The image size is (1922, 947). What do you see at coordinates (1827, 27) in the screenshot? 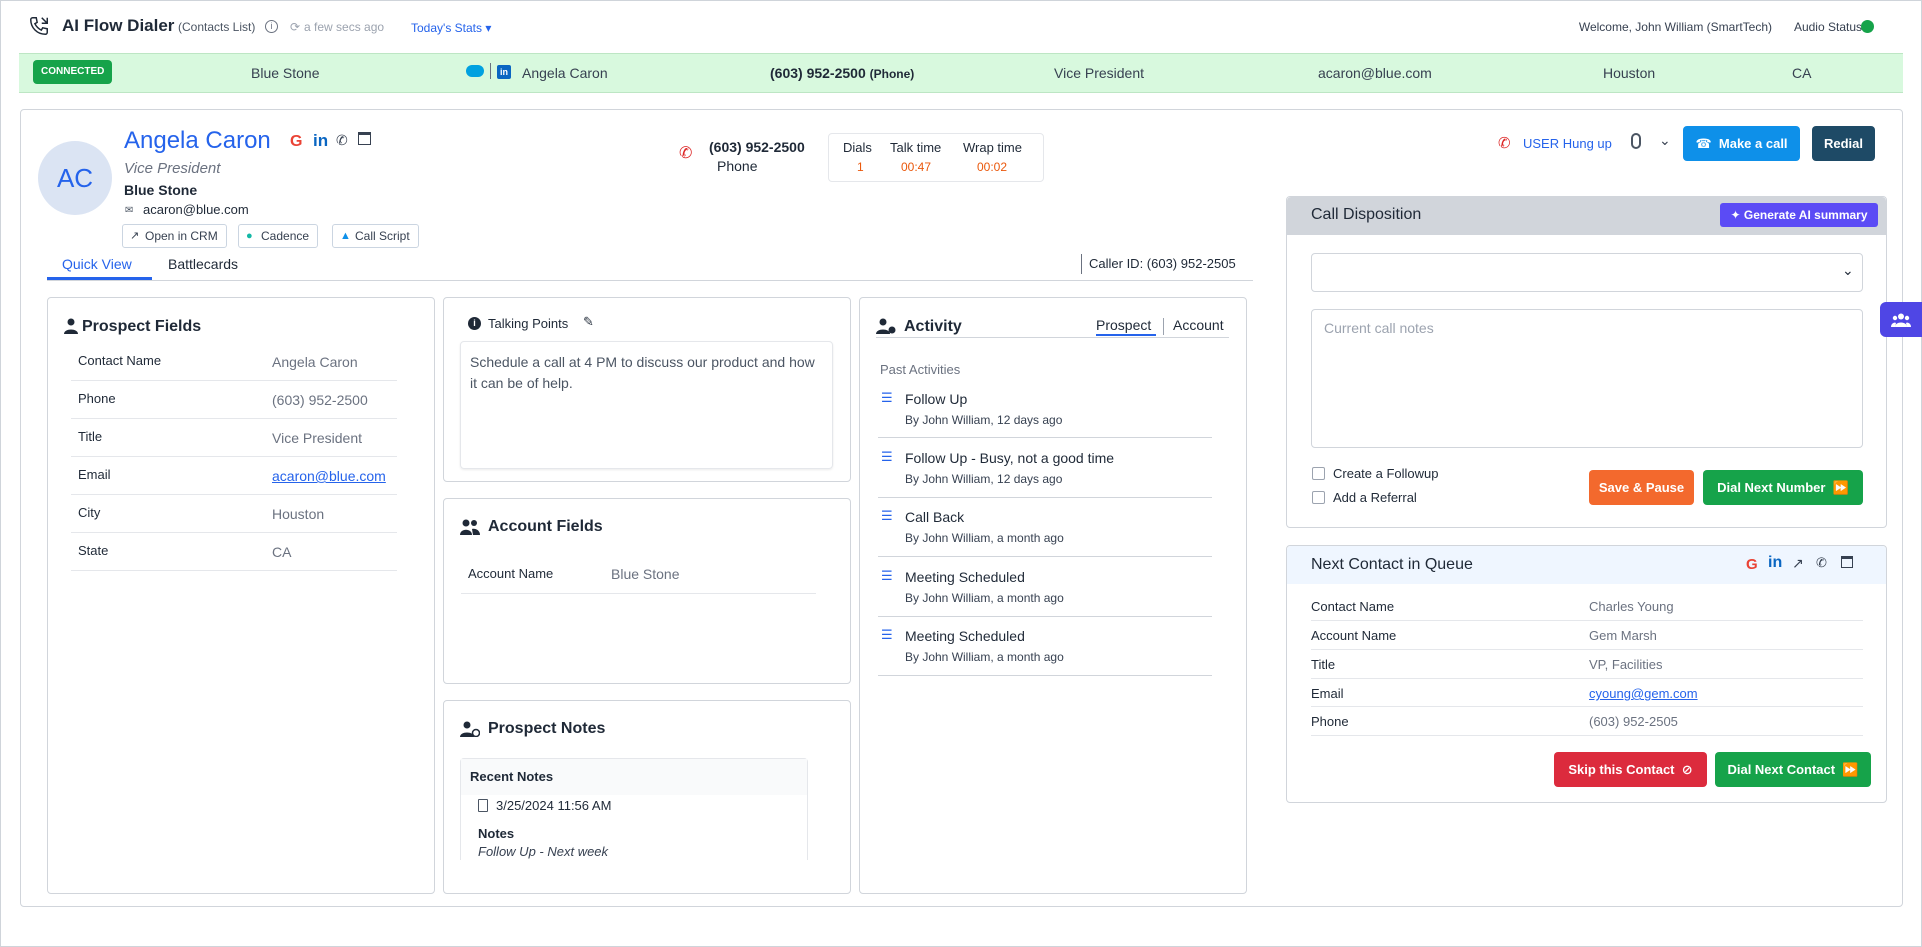
I see `audio-status-label: Audio Status` at bounding box center [1827, 27].